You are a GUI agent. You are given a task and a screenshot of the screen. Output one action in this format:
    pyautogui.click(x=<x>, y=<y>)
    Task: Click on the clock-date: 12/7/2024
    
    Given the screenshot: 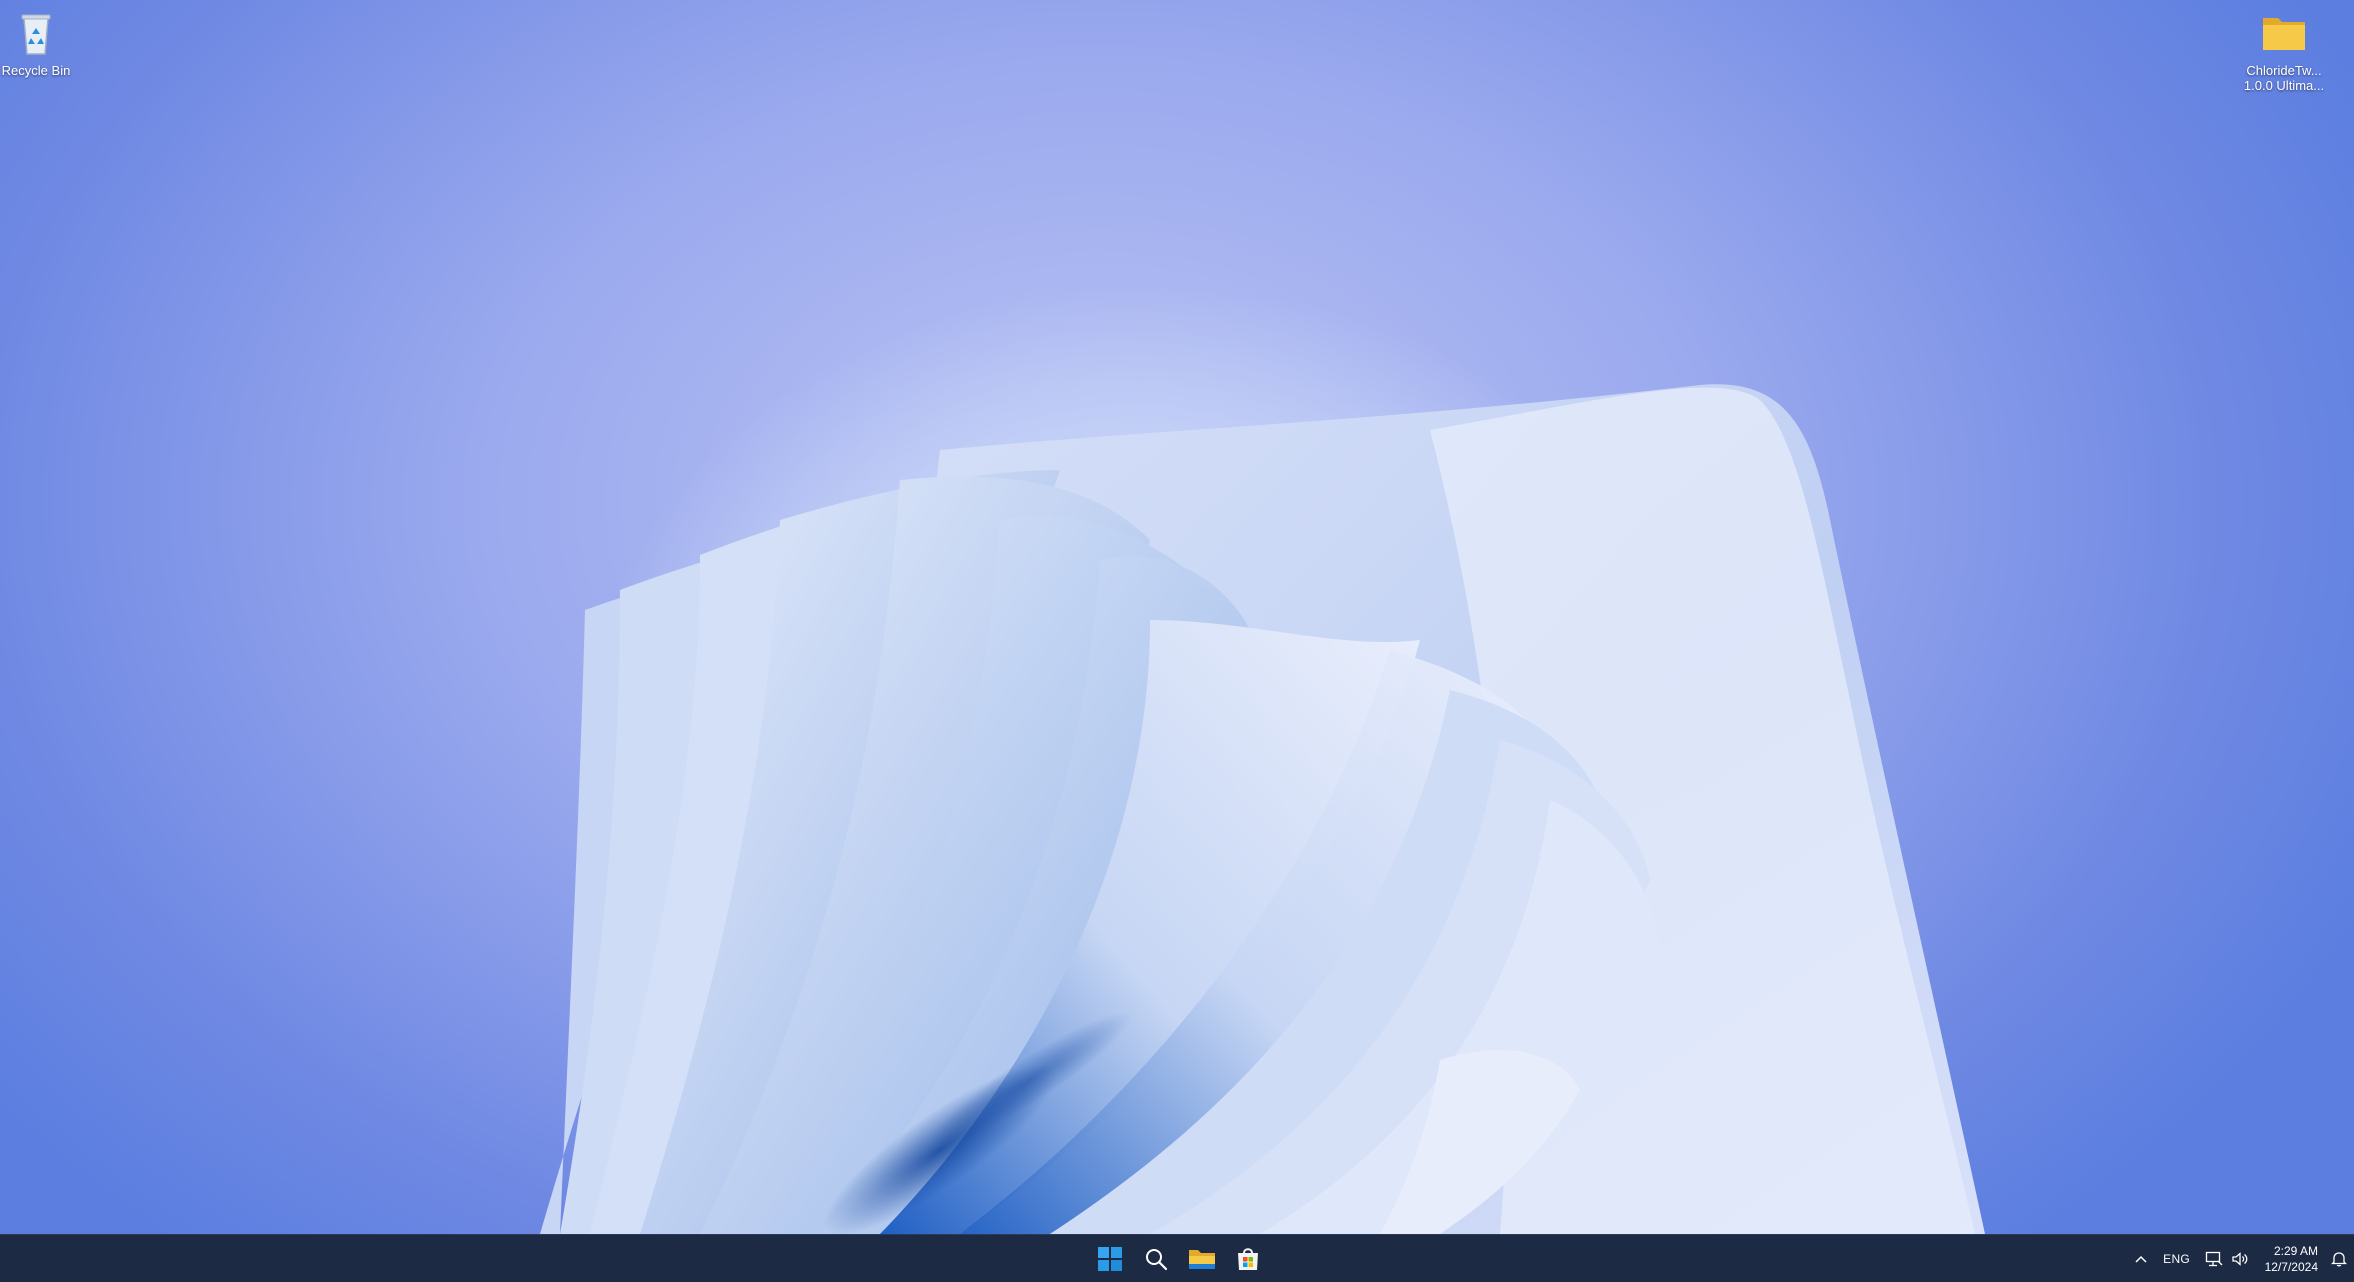 What is the action you would take?
    pyautogui.click(x=2291, y=1267)
    